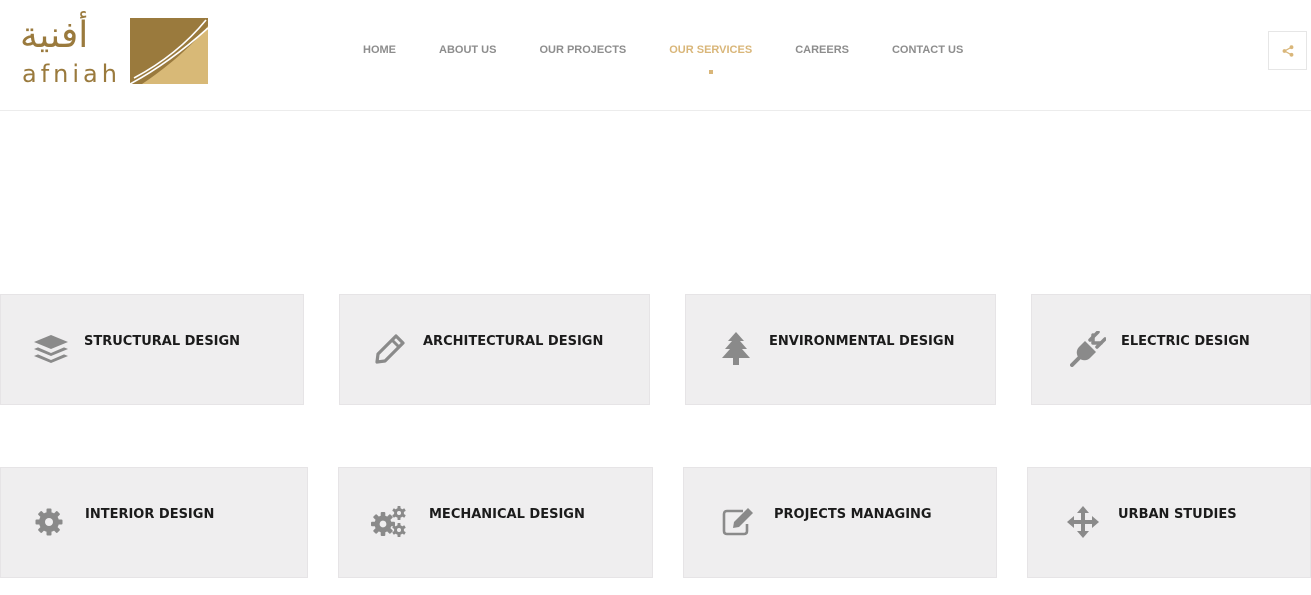 The width and height of the screenshot is (1311, 595). What do you see at coordinates (152, 349) in the screenshot?
I see `service-card-structural-design: STRUCTURAL DESIGN` at bounding box center [152, 349].